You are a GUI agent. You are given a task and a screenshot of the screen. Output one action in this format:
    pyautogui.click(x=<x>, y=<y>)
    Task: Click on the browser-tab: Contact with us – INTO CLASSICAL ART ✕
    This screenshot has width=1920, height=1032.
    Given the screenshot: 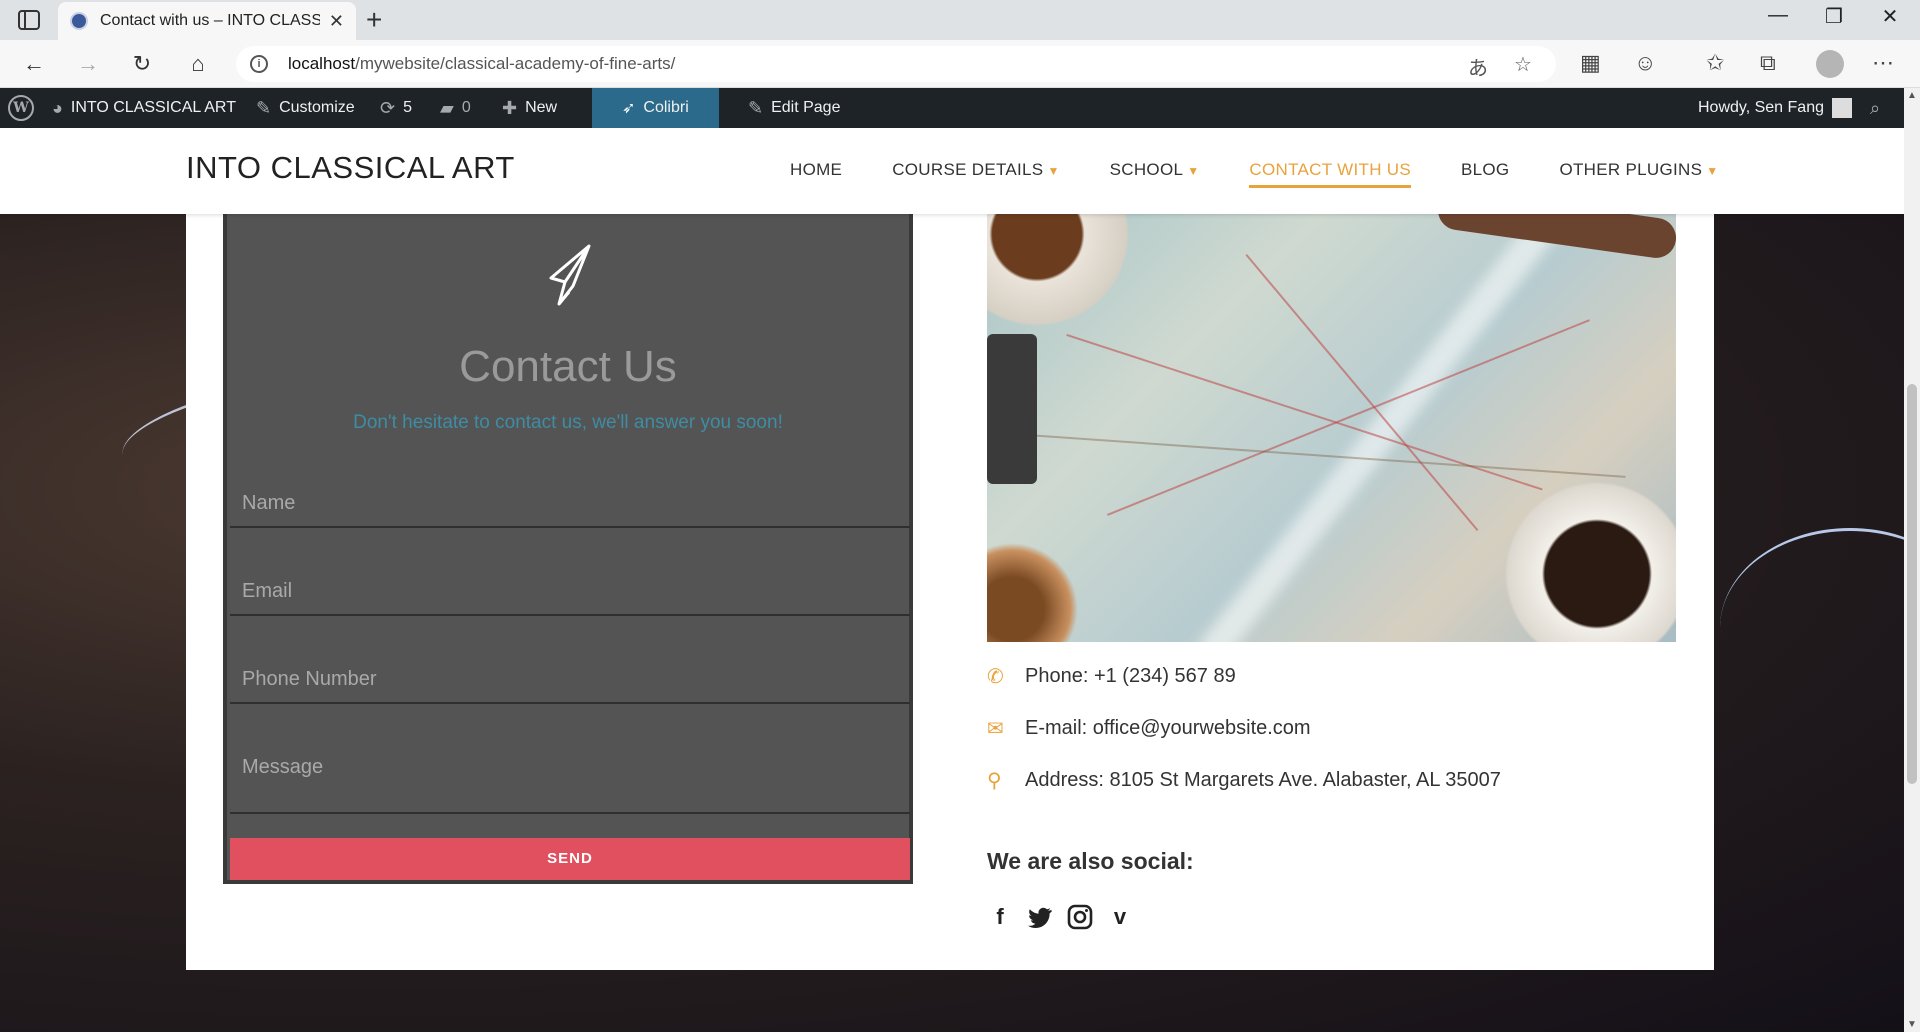 What is the action you would take?
    pyautogui.click(x=207, y=21)
    